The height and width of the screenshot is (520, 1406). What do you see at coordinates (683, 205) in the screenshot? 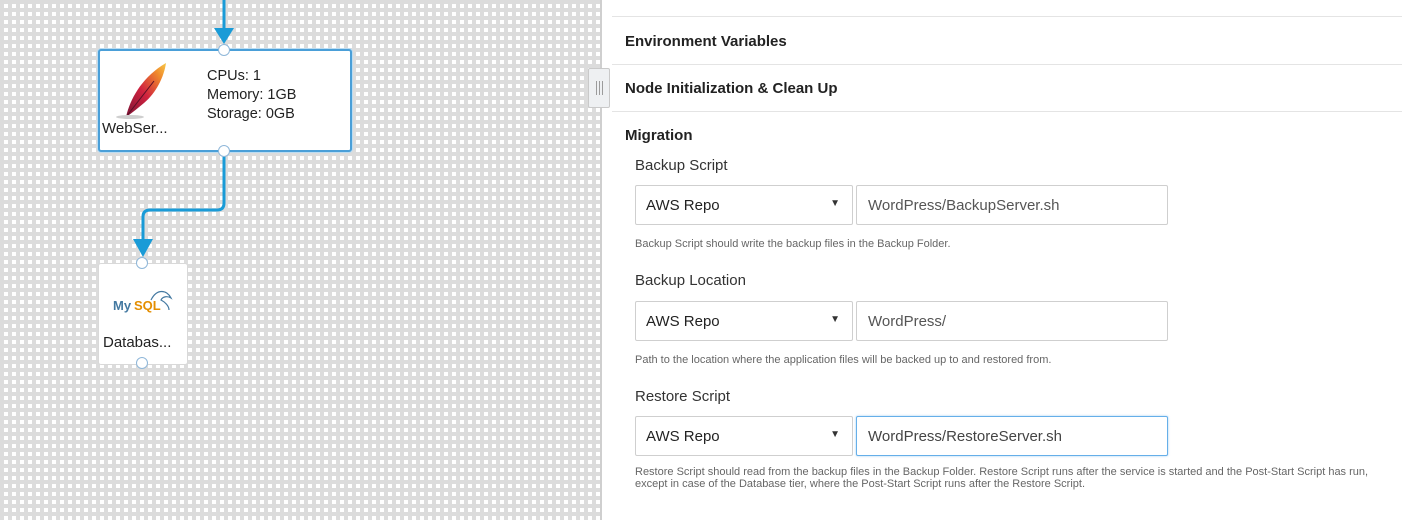
I see `backup-script-repo-value: AWS Repo` at bounding box center [683, 205].